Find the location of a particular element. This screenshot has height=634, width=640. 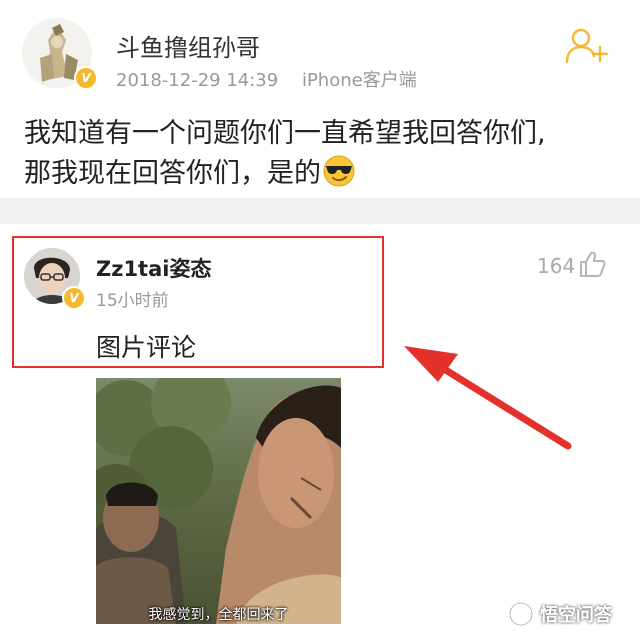

section-divider is located at coordinates (320, 211).